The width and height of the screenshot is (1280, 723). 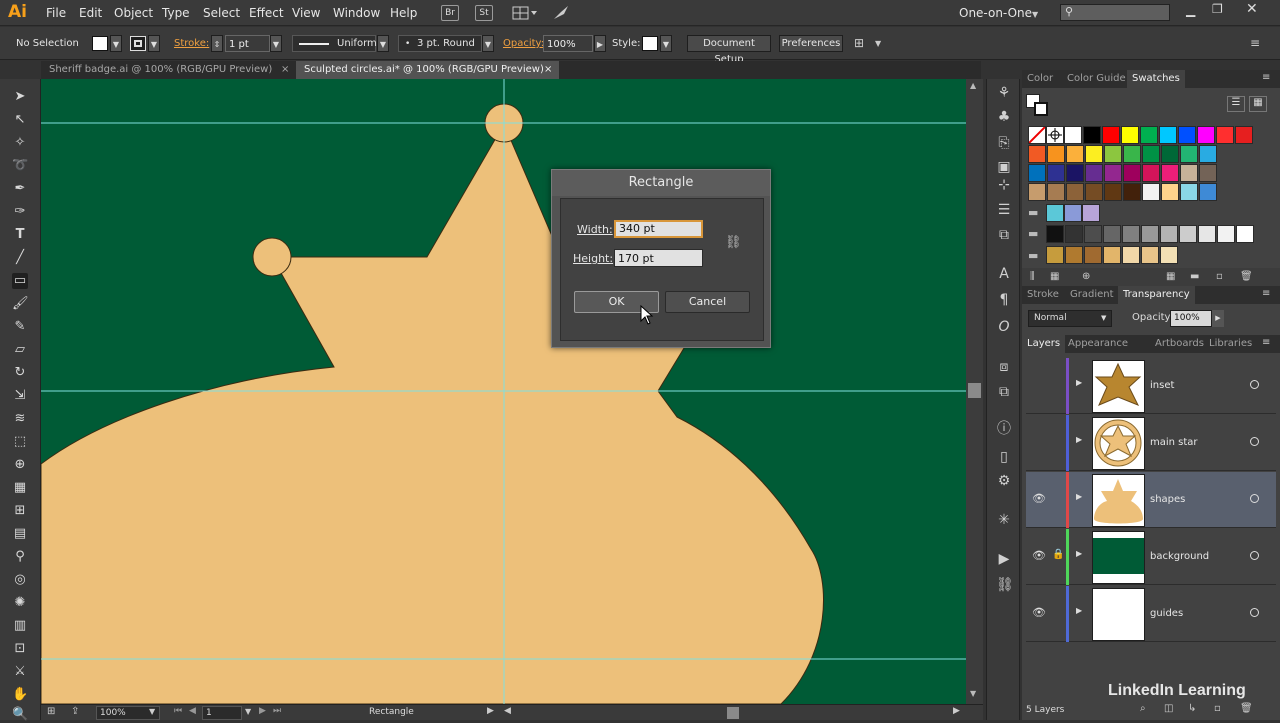 What do you see at coordinates (1054, 276) in the screenshot?
I see `show-kinds-icon: ▦` at bounding box center [1054, 276].